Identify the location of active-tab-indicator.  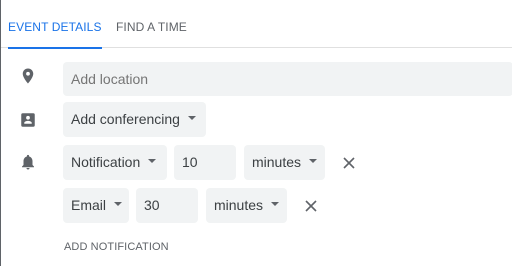
(55, 48).